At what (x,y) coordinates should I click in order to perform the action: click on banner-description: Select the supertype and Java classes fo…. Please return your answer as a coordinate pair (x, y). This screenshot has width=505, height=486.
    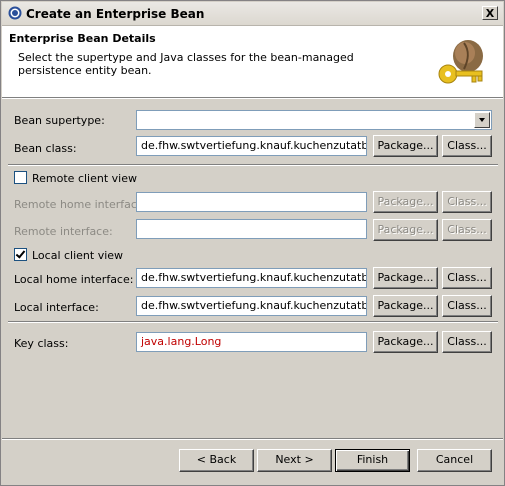
    Looking at the image, I should click on (186, 64).